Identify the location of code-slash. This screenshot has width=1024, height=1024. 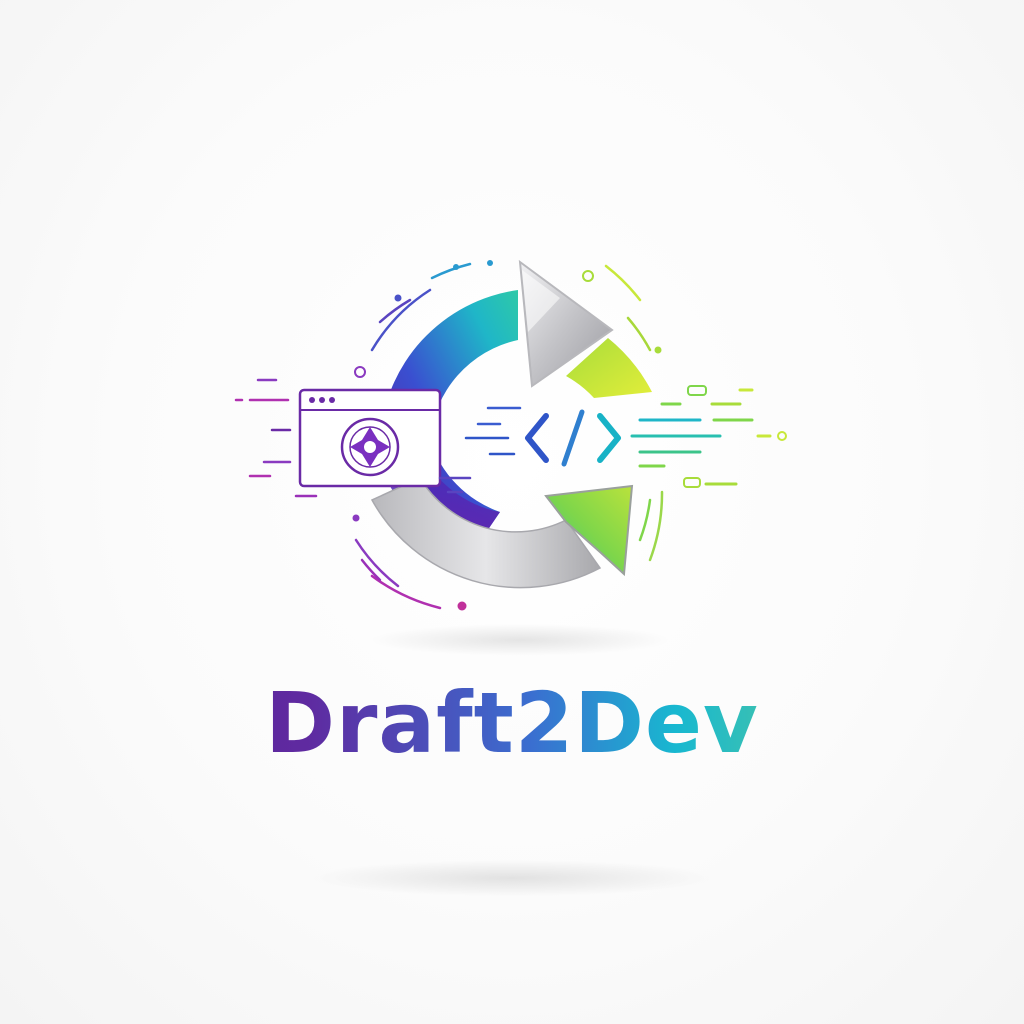
(573, 438).